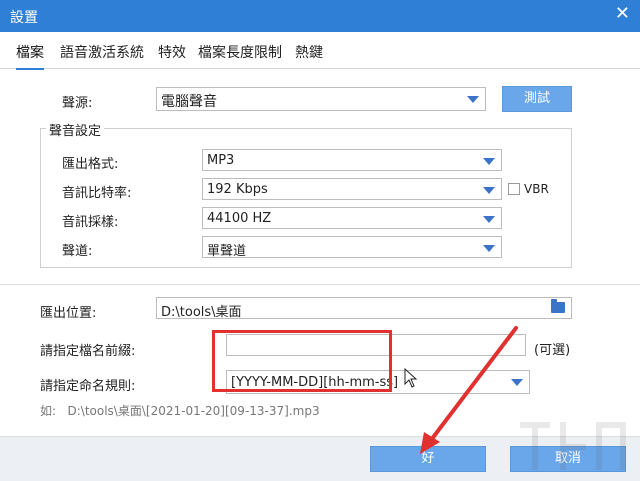 The height and width of the screenshot is (481, 640). Describe the element at coordinates (221, 160) in the screenshot. I see `format-value: MP3` at that location.